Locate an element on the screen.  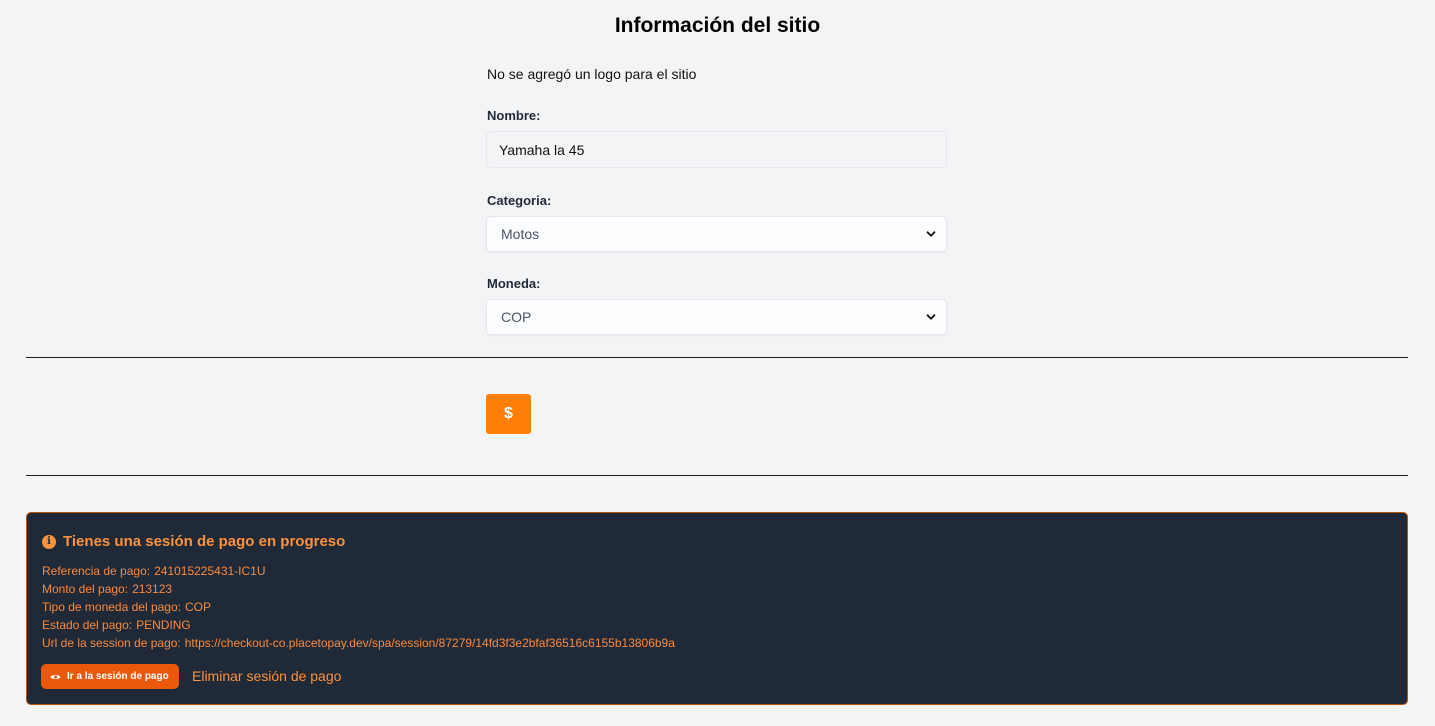
name-label: Nombre: is located at coordinates (514, 115).